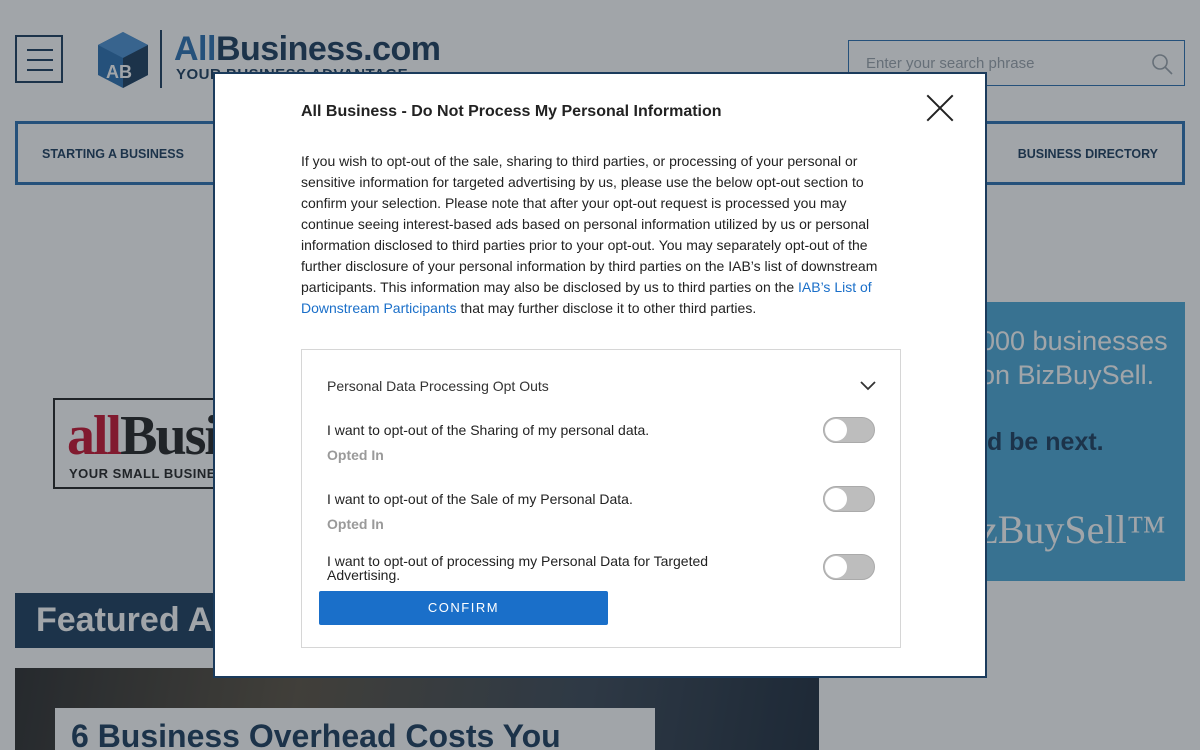 This screenshot has width=1200, height=750. What do you see at coordinates (438, 386) in the screenshot?
I see `opt-outs-header: Personal Data Processing Opt Outs` at bounding box center [438, 386].